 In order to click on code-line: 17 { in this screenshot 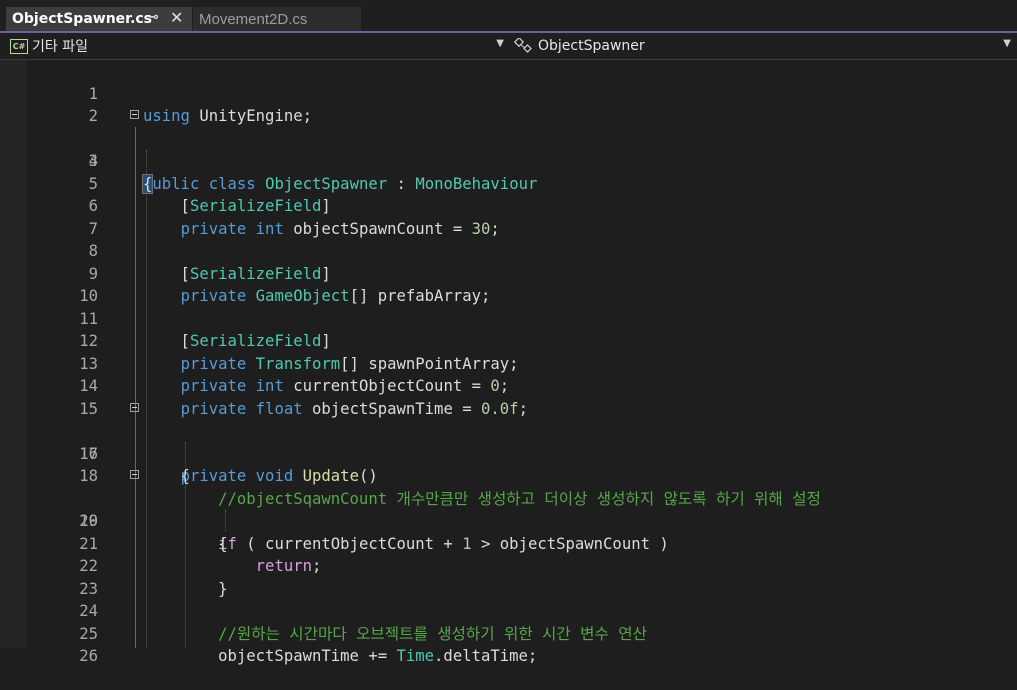, I will do `click(508, 453)`.